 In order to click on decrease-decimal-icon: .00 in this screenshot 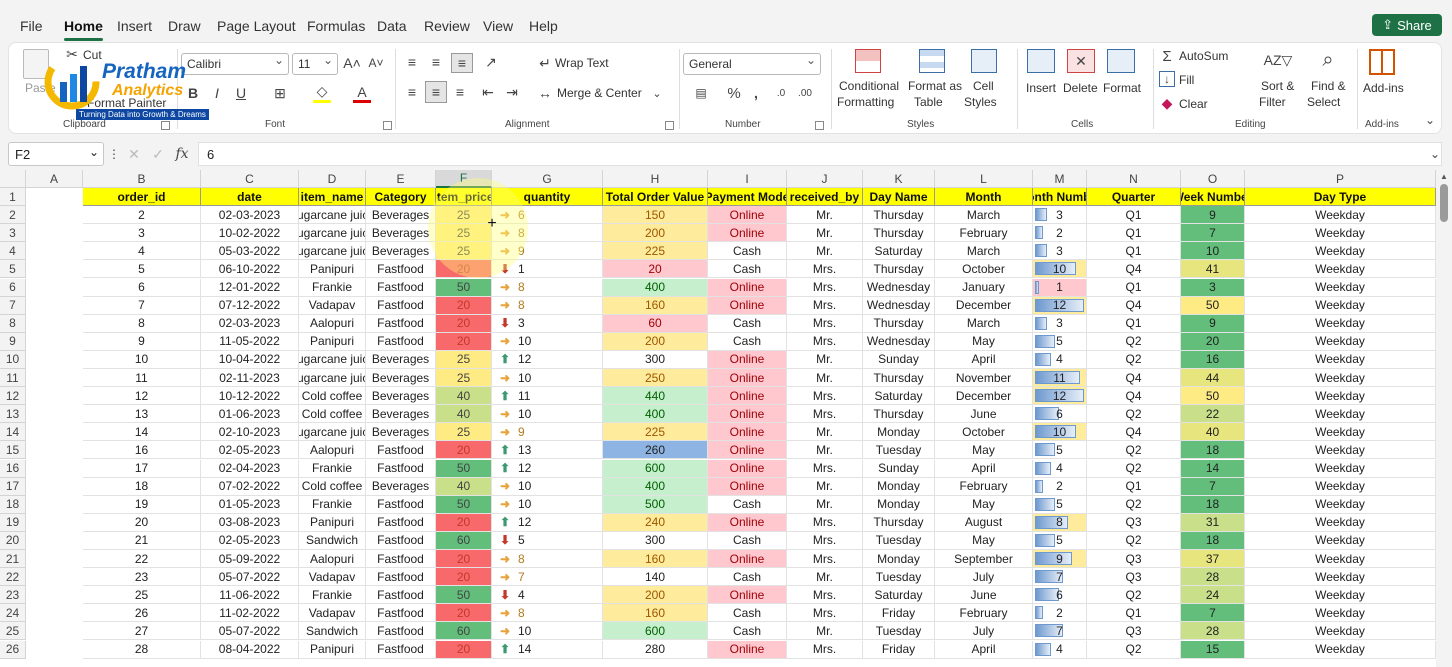, I will do `click(805, 93)`.